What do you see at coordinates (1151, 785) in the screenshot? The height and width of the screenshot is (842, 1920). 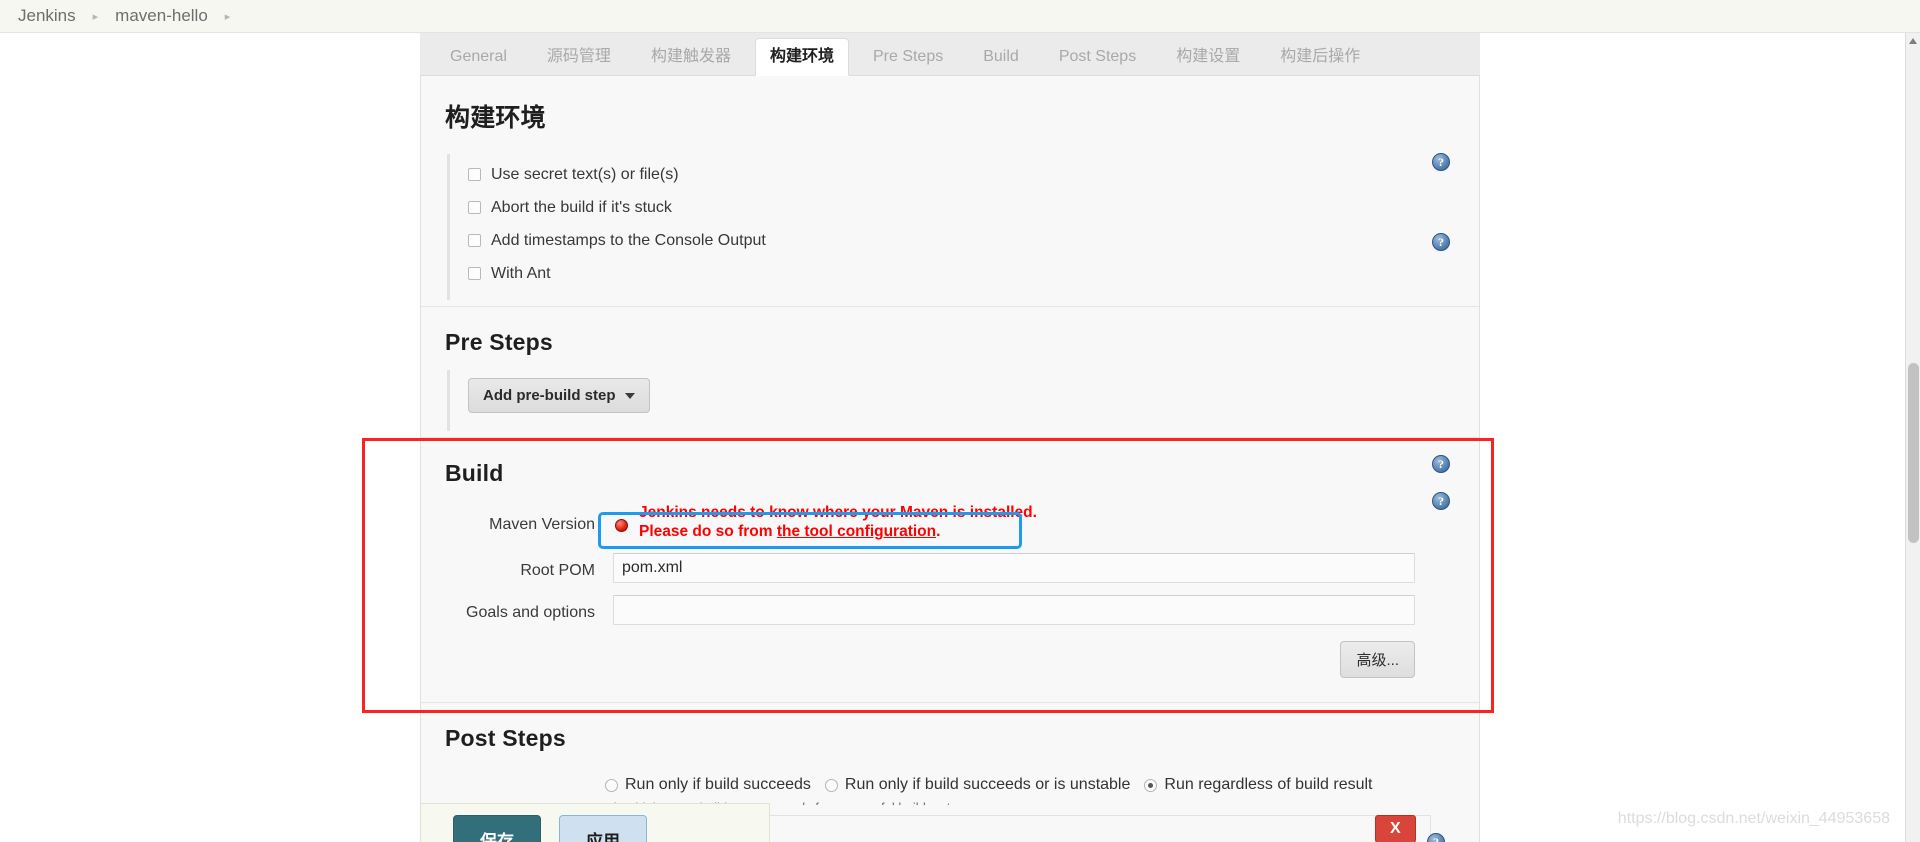 I see `radio-regardless` at bounding box center [1151, 785].